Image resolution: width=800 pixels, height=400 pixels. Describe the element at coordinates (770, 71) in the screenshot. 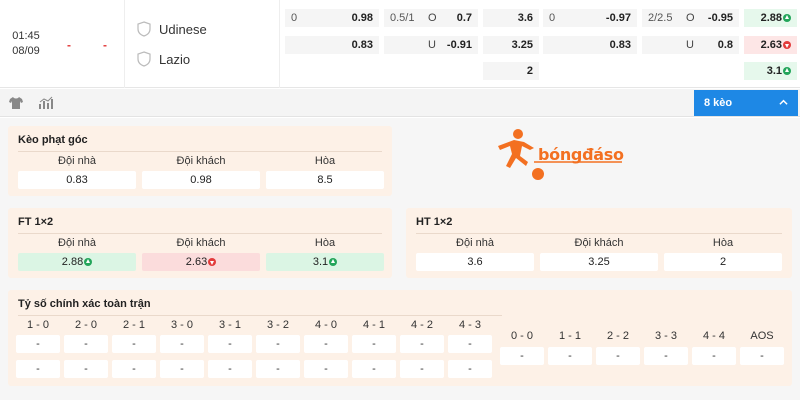

I see `odds-ht-1x2-draw: 3.1` at that location.